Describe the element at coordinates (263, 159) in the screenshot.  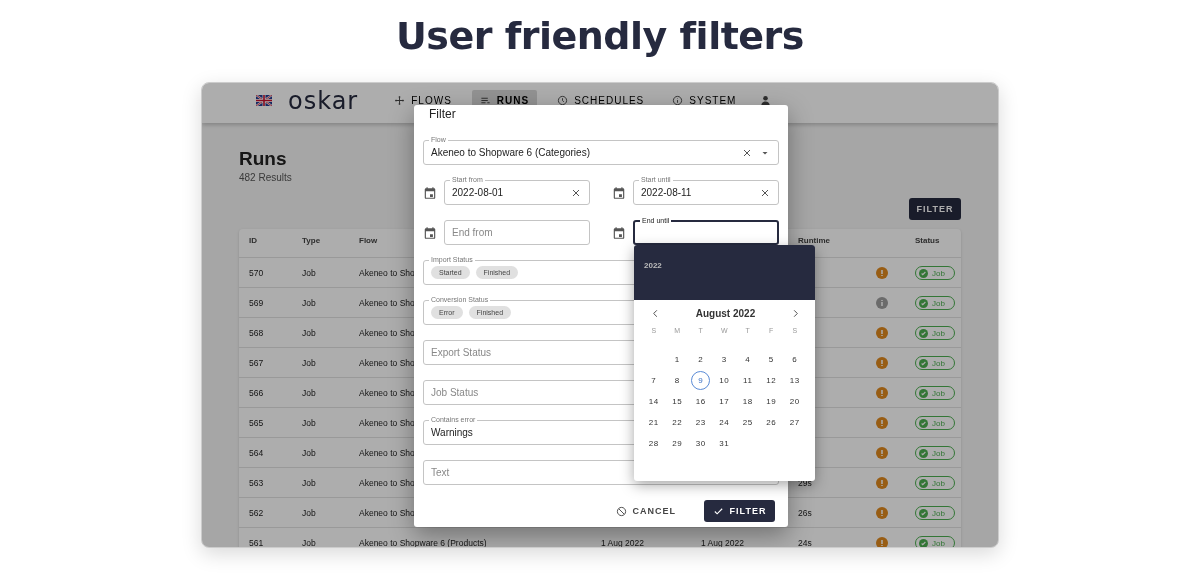
I see `page-title: Runs` at that location.